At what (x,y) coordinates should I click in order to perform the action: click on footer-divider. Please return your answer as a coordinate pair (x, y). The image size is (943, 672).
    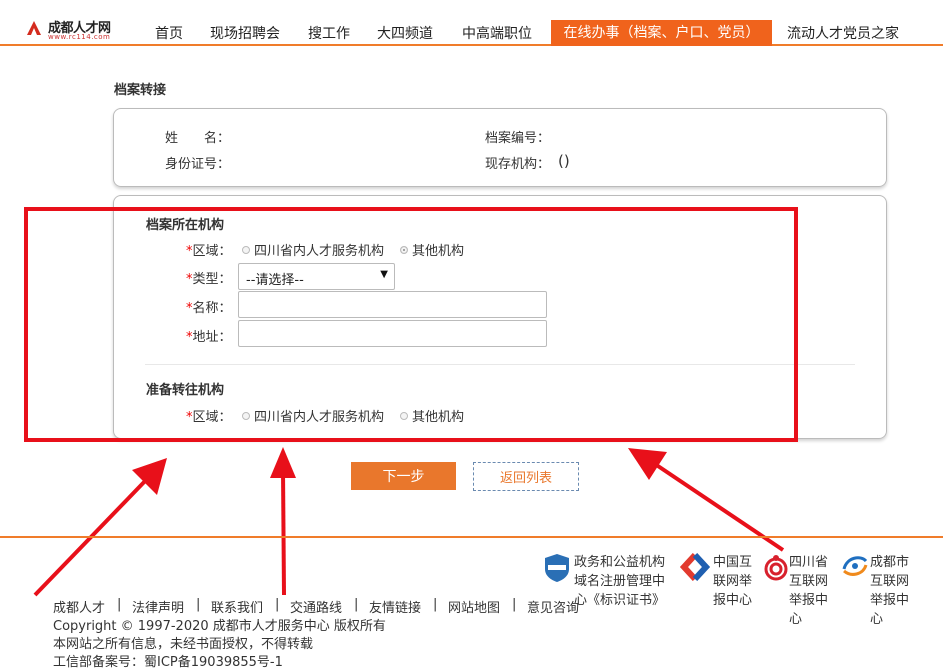
    Looking at the image, I should click on (471, 537).